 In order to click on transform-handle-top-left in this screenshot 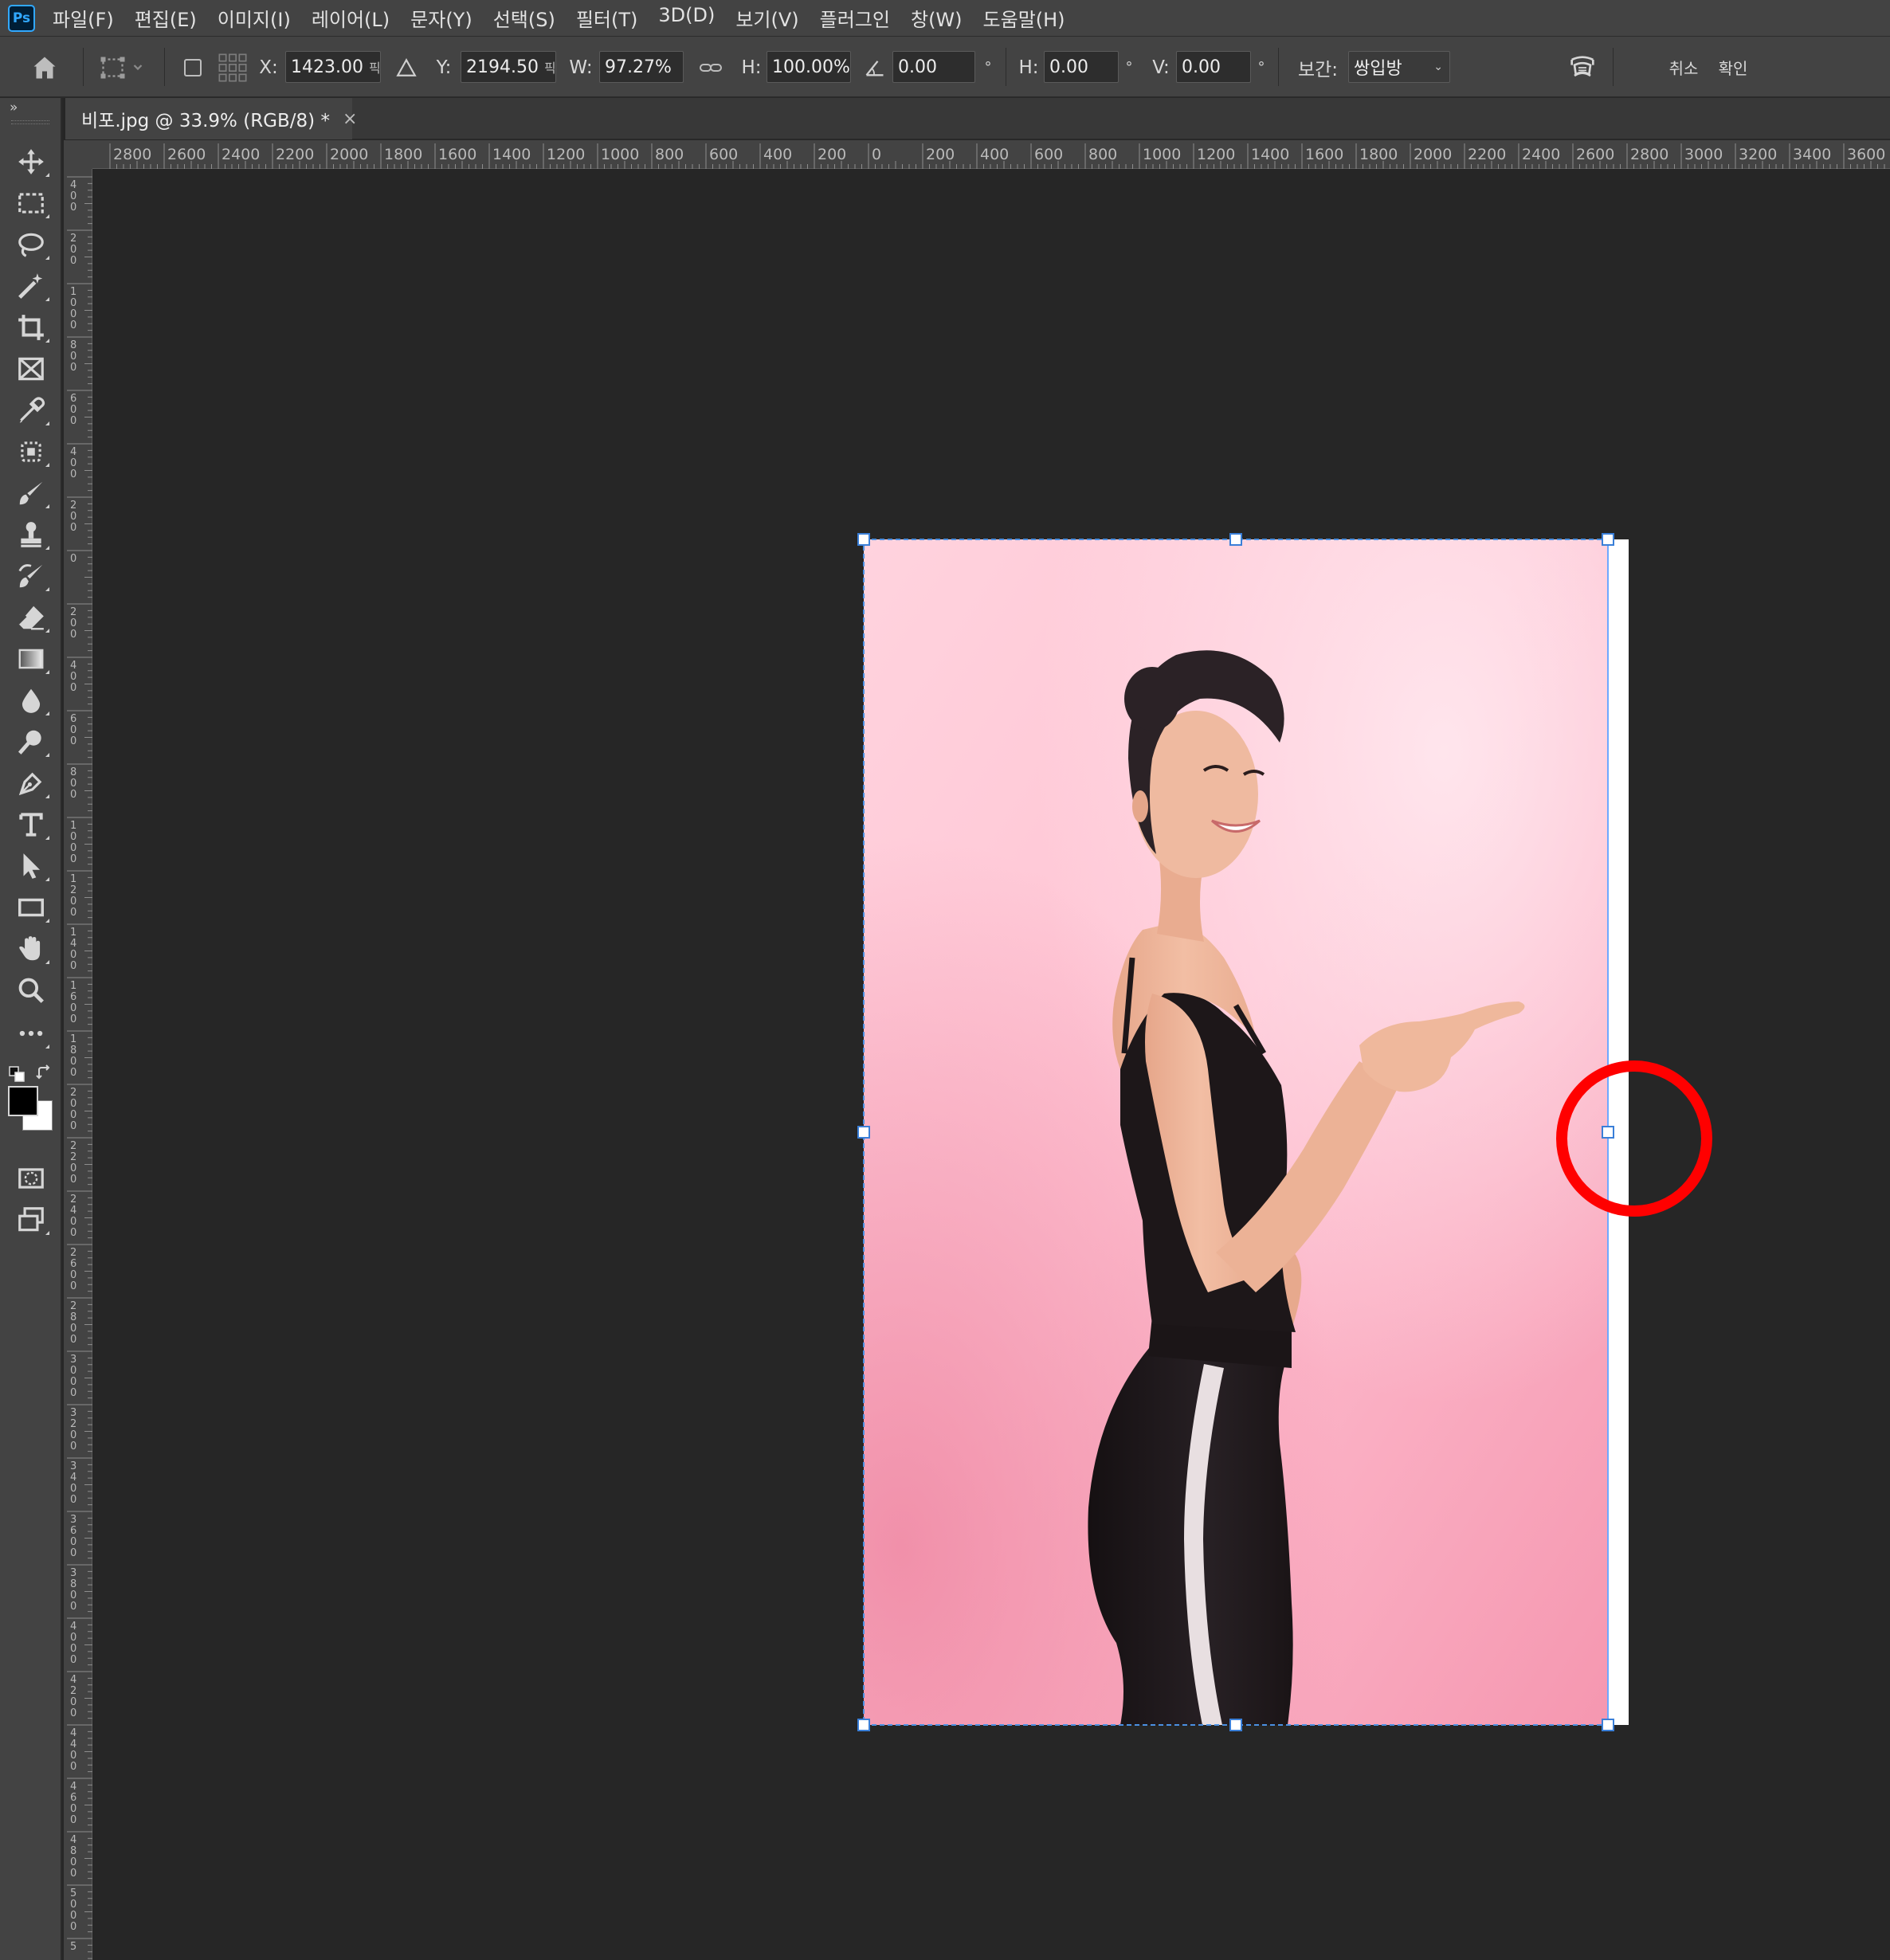, I will do `click(863, 539)`.